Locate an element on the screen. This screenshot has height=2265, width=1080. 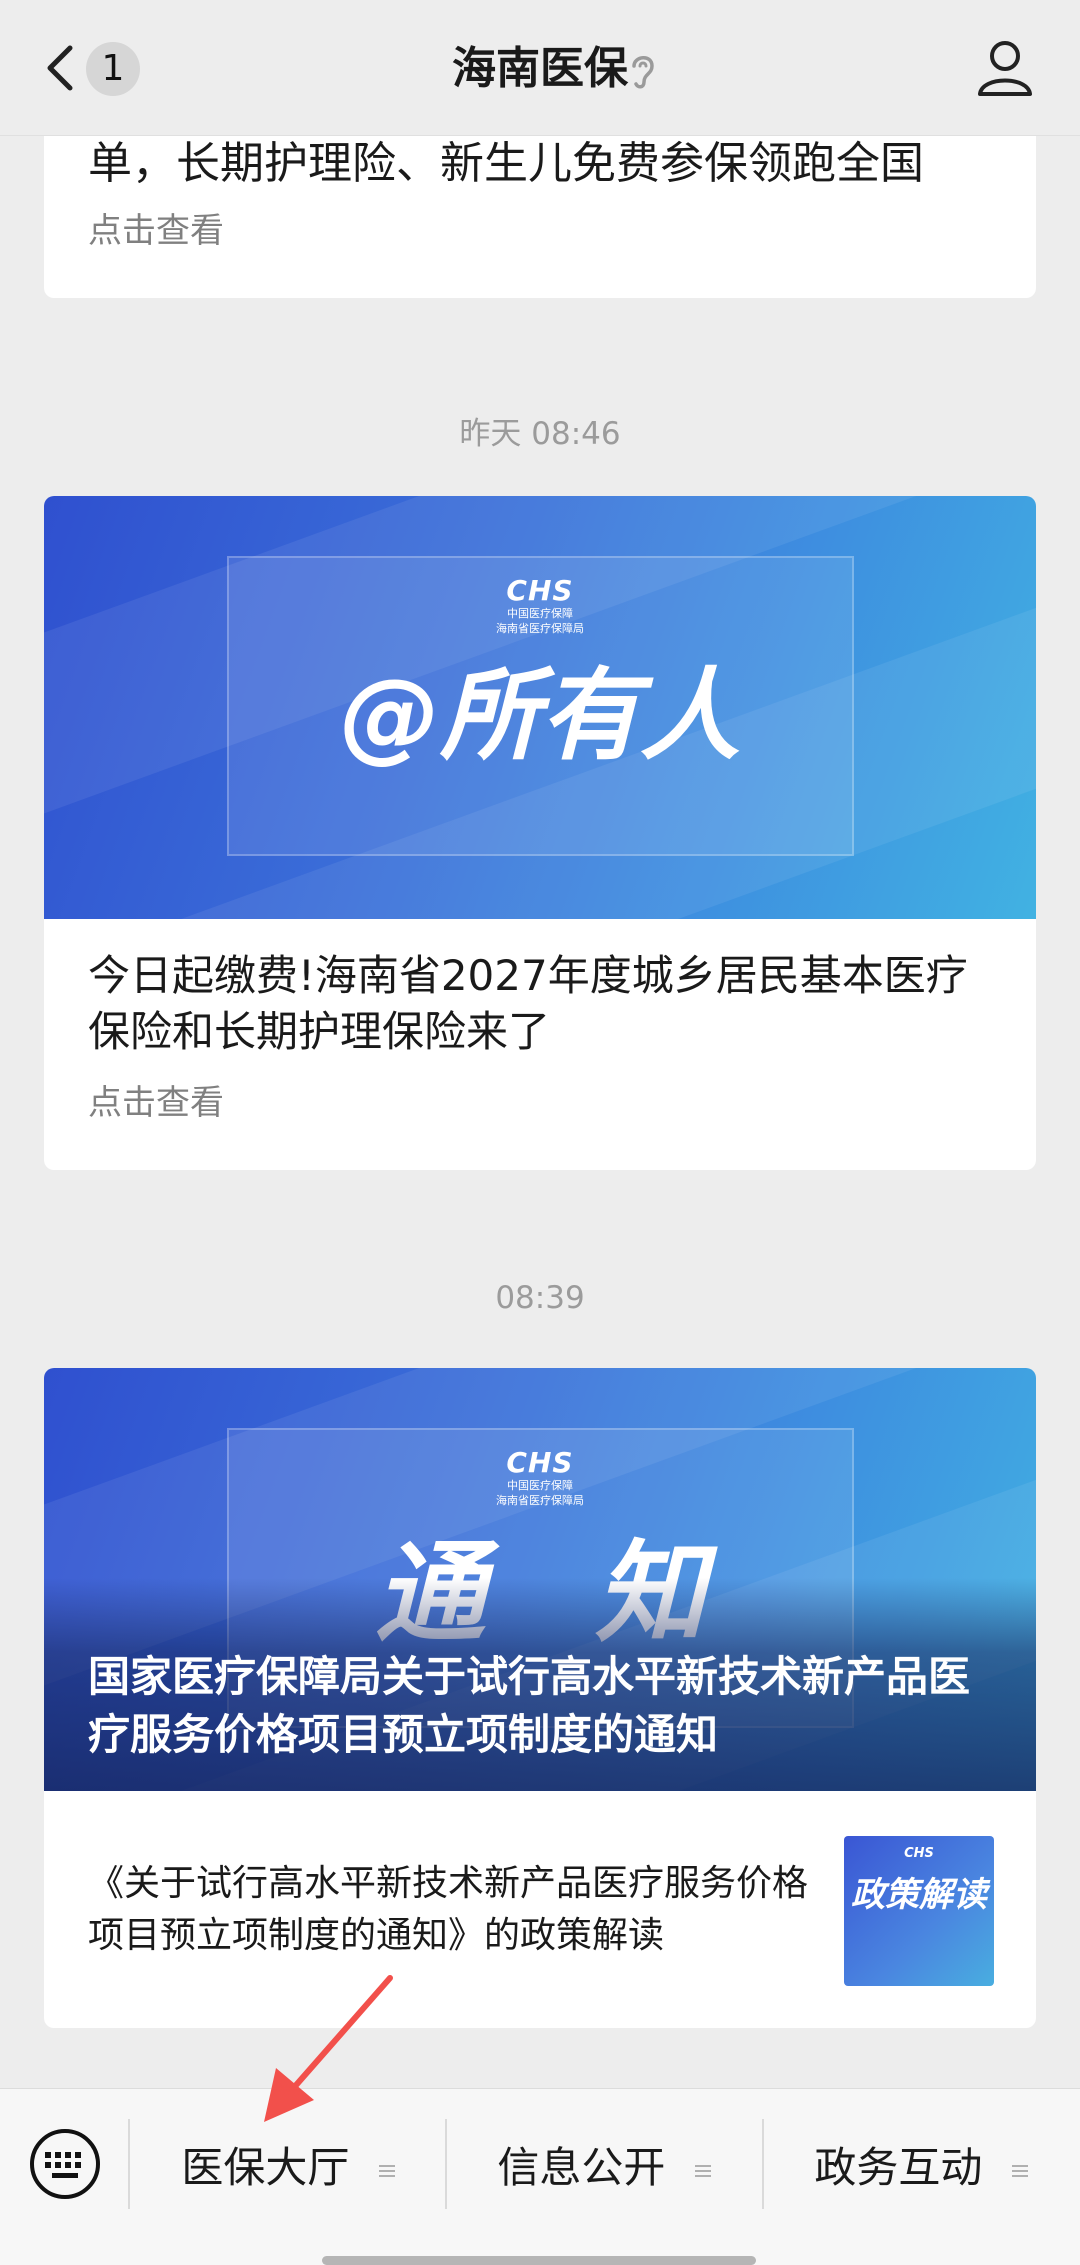
profile-icon is located at coordinates (1005, 68).